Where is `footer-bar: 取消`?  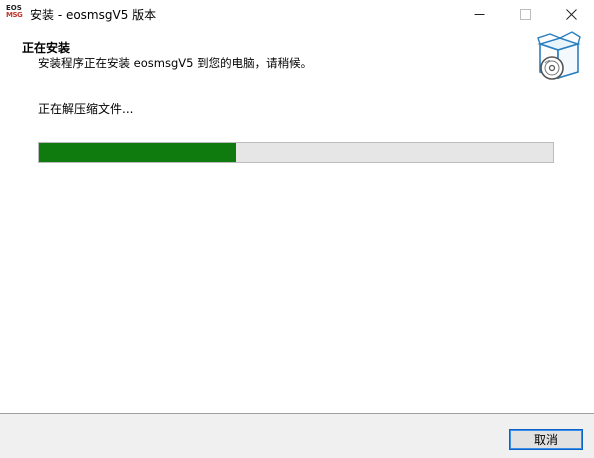
footer-bar: 取消 is located at coordinates (297, 435).